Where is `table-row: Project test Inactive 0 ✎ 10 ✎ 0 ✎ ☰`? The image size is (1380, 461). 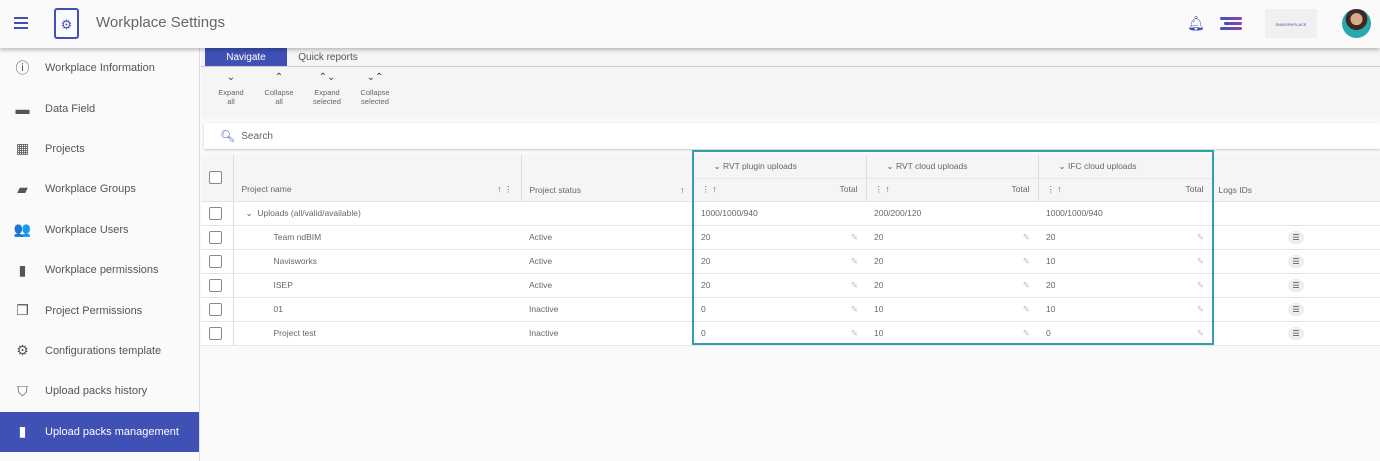
table-row: Project test Inactive 0 ✎ 10 ✎ 0 ✎ ☰ is located at coordinates (790, 333).